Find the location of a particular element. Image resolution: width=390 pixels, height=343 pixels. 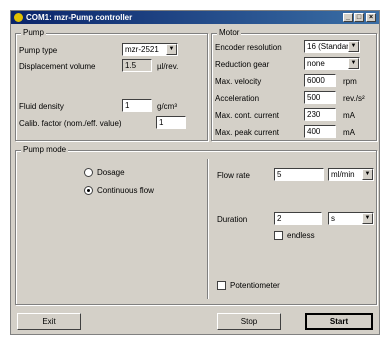

duration-unit-select: s ▼ is located at coordinates (351, 218).